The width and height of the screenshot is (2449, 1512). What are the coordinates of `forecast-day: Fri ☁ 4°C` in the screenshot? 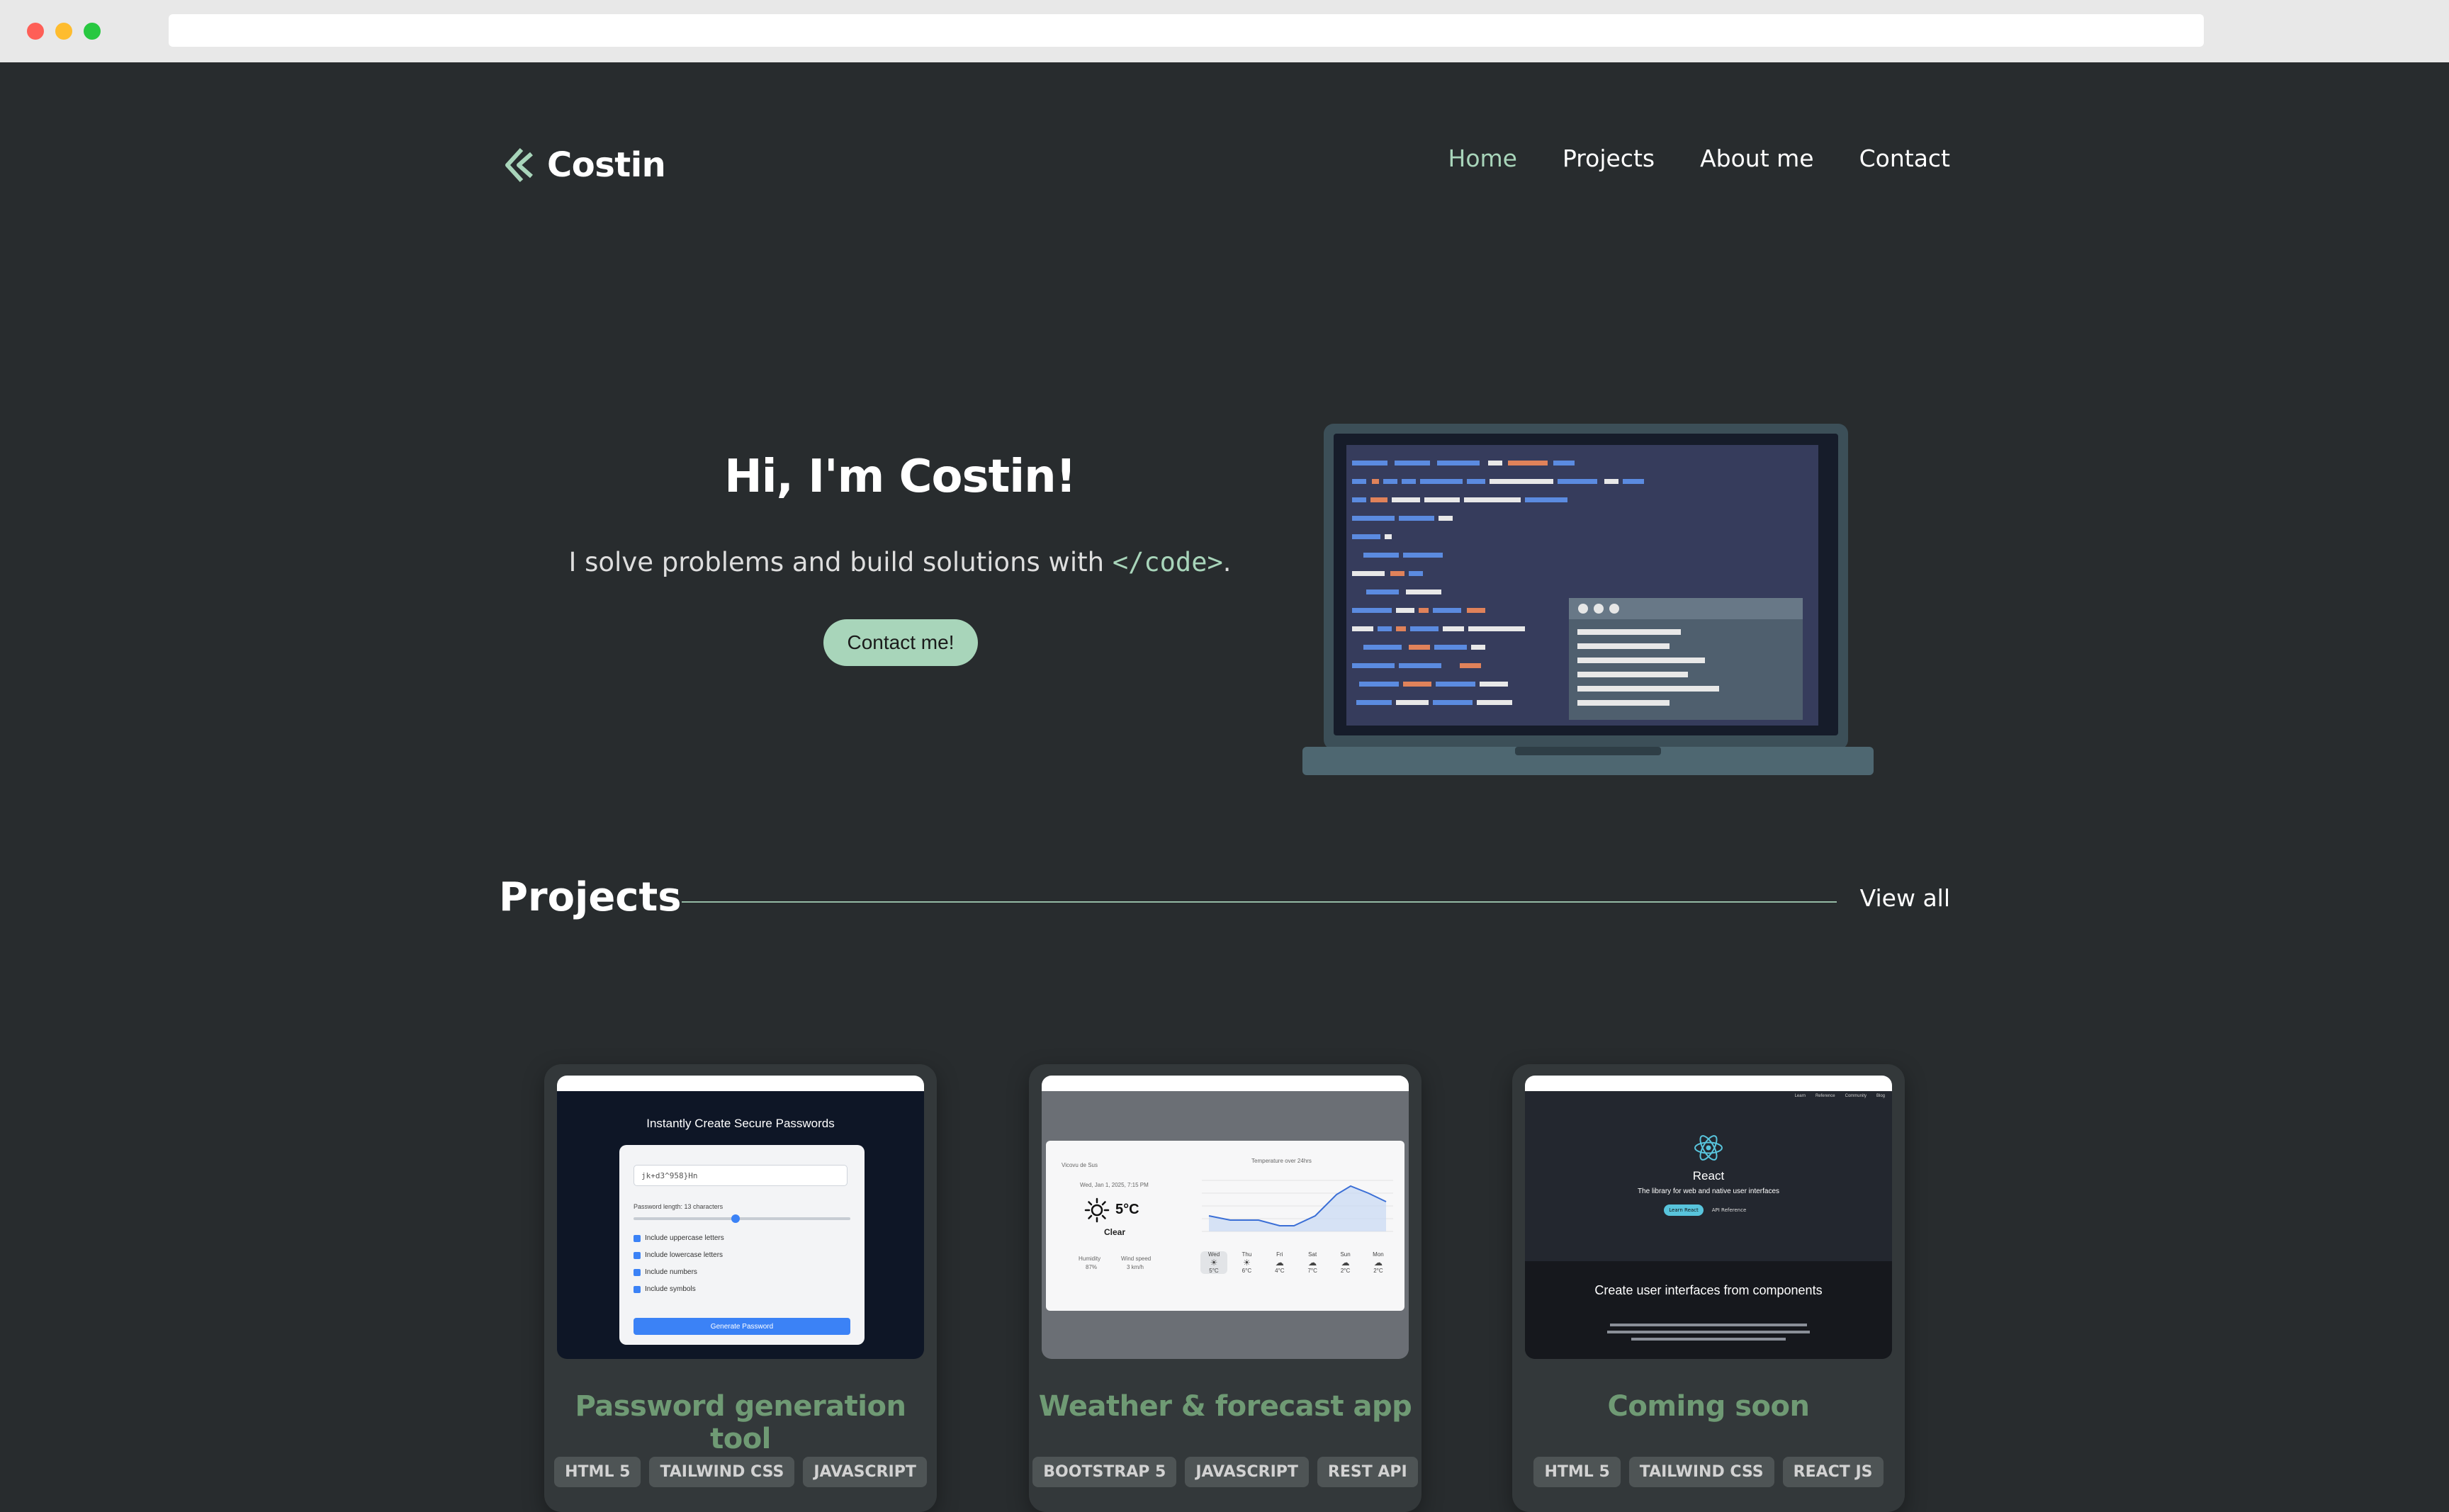 It's located at (1279, 1262).